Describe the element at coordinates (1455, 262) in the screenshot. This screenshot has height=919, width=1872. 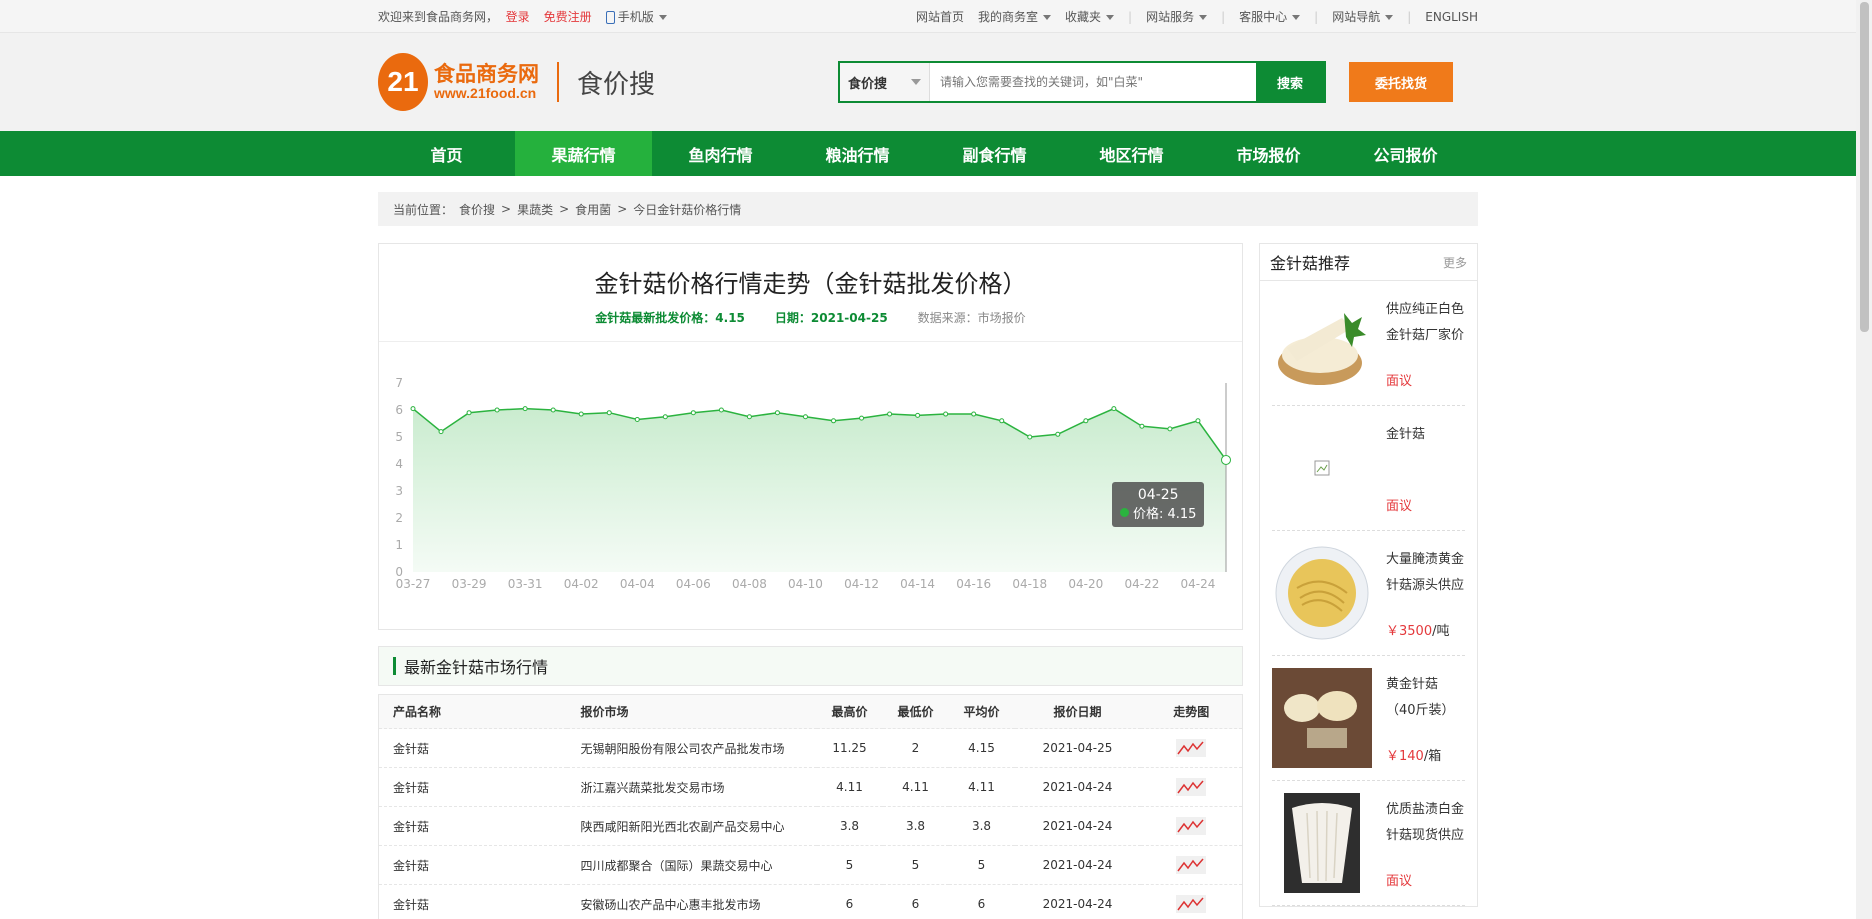
I see `recommend-more-link: 更多` at that location.